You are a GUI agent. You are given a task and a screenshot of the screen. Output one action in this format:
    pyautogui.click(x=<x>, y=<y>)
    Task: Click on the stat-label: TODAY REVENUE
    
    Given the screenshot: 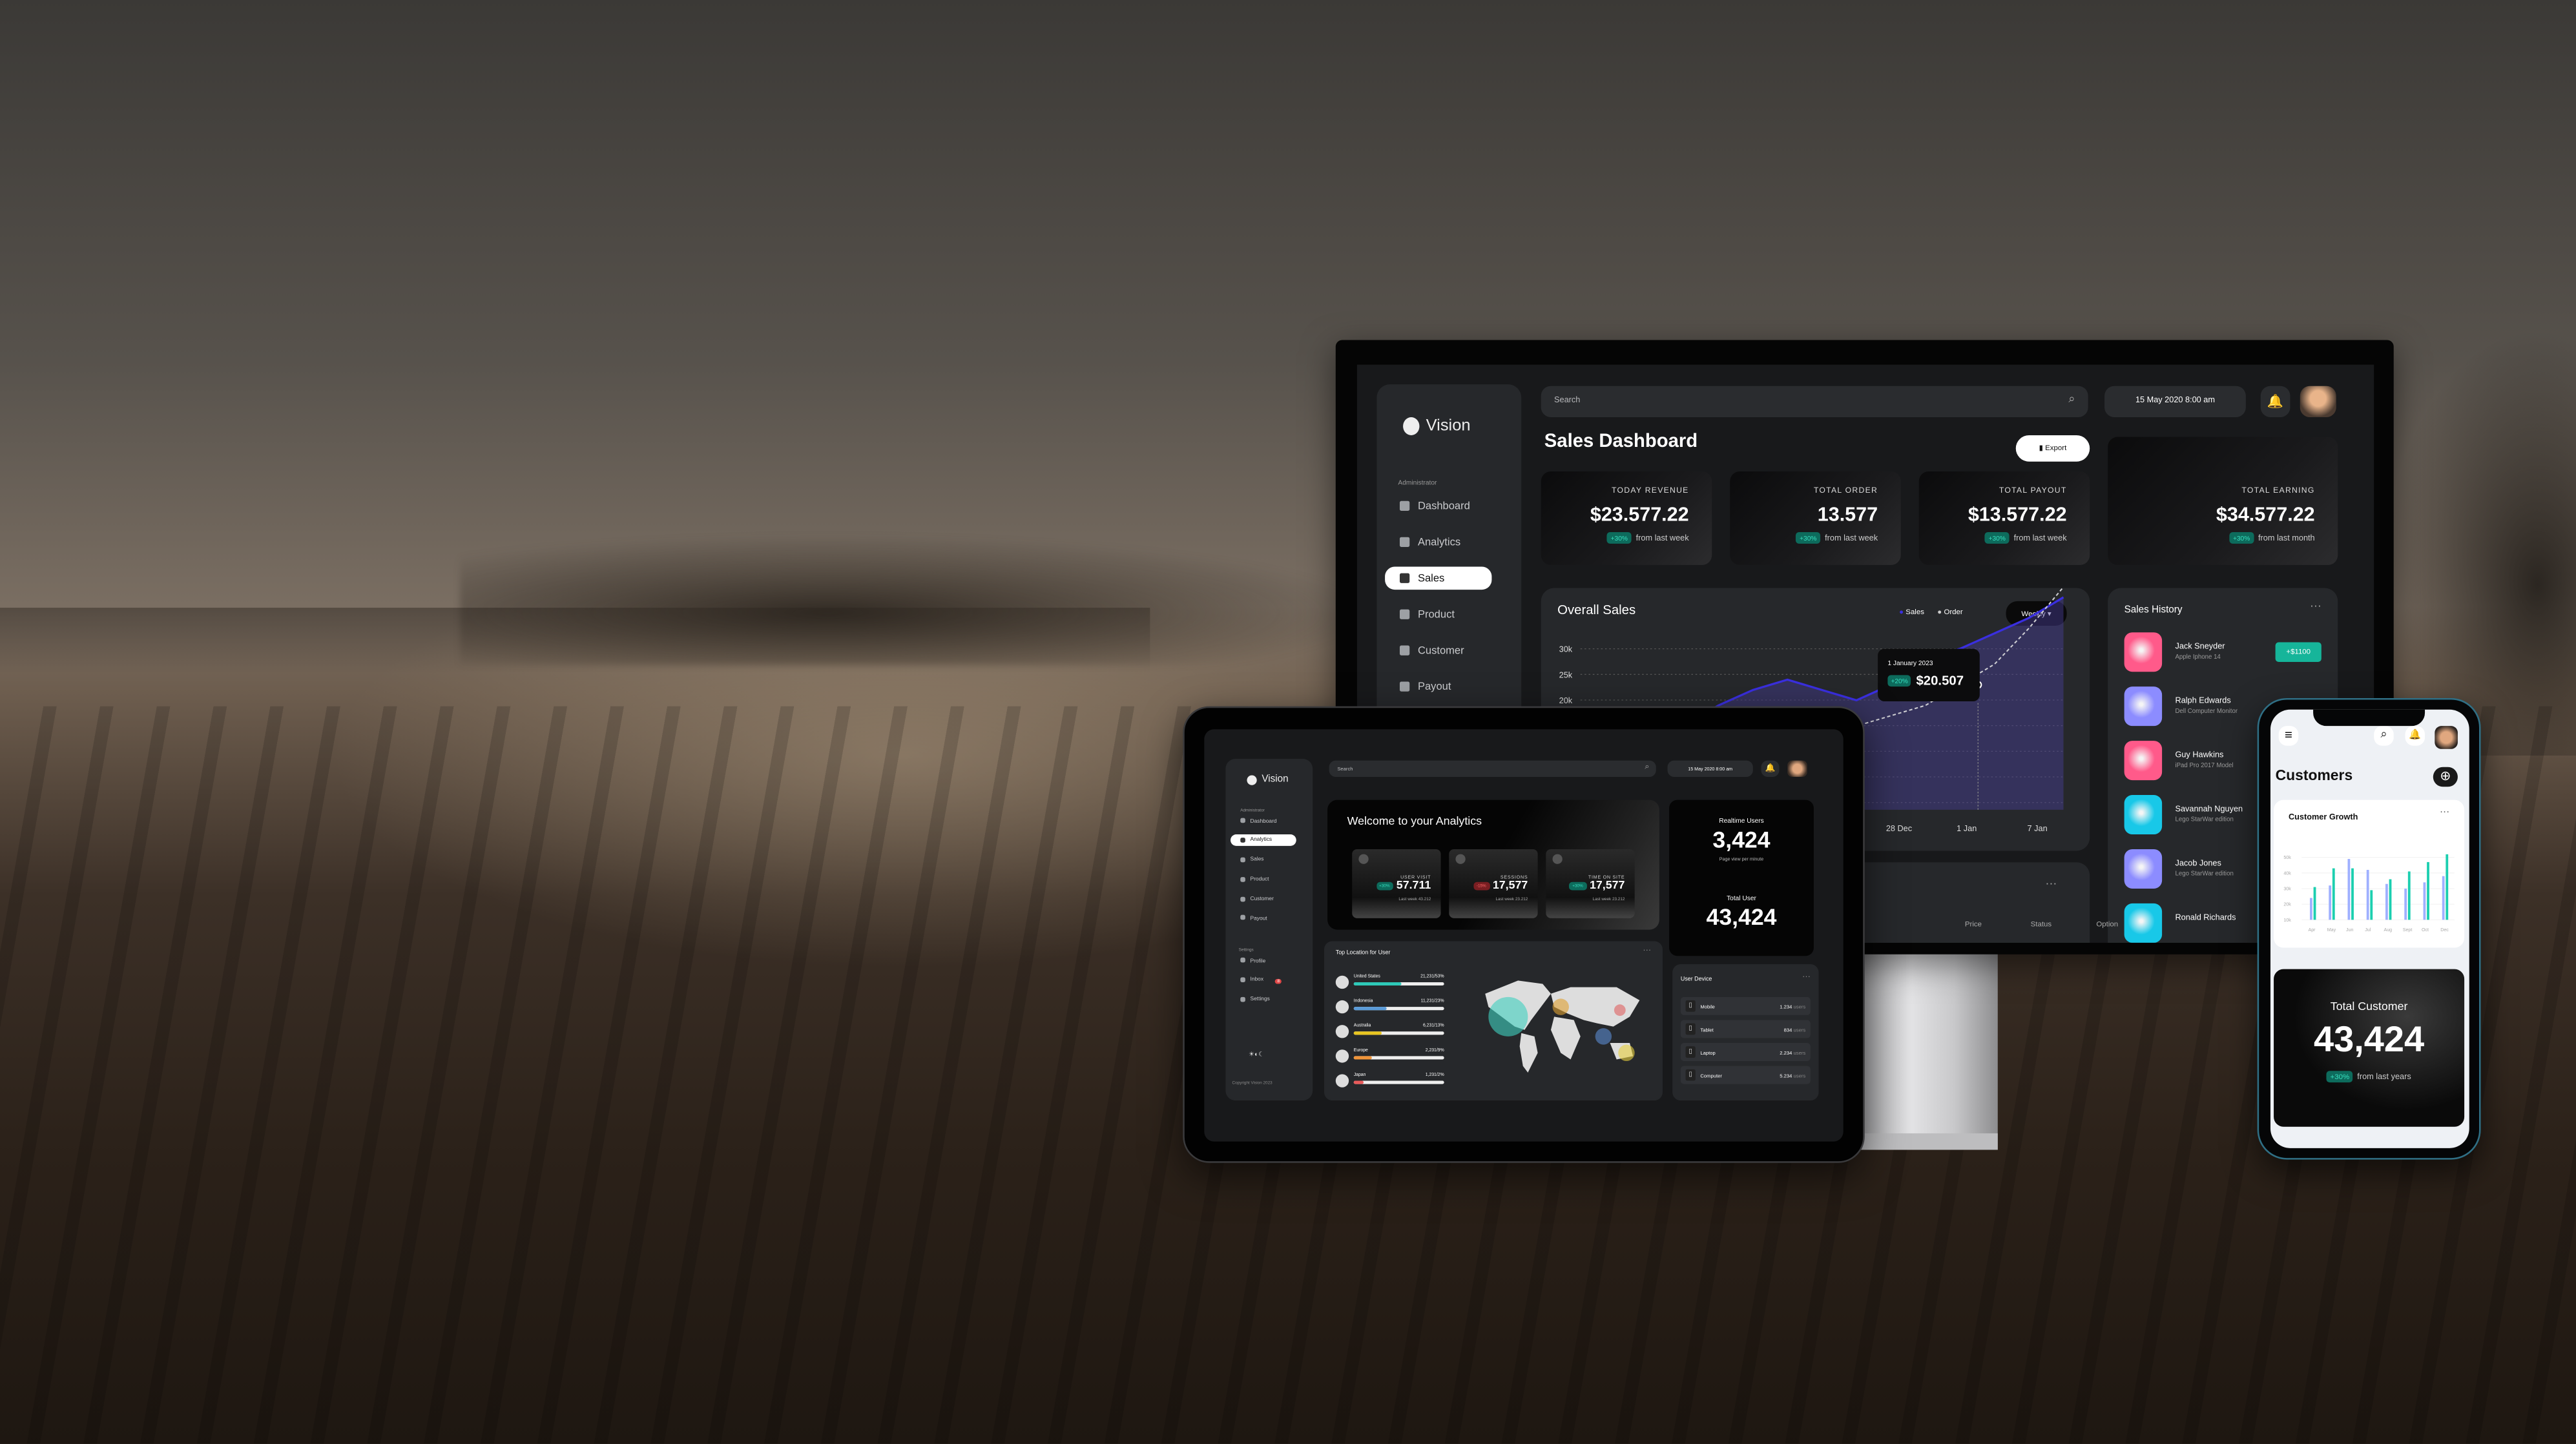 What is the action you would take?
    pyautogui.click(x=1650, y=492)
    